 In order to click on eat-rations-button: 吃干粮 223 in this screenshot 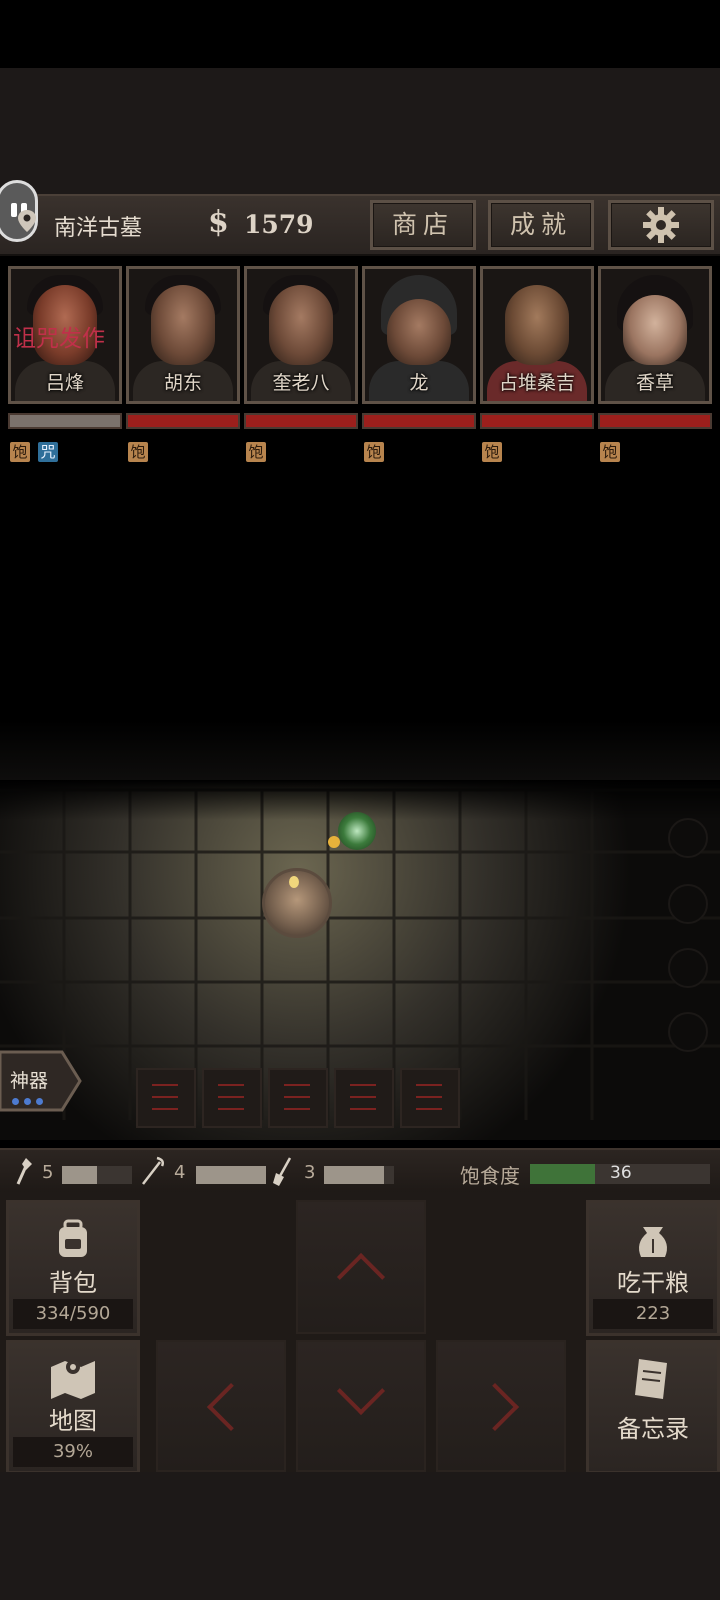, I will do `click(653, 1268)`.